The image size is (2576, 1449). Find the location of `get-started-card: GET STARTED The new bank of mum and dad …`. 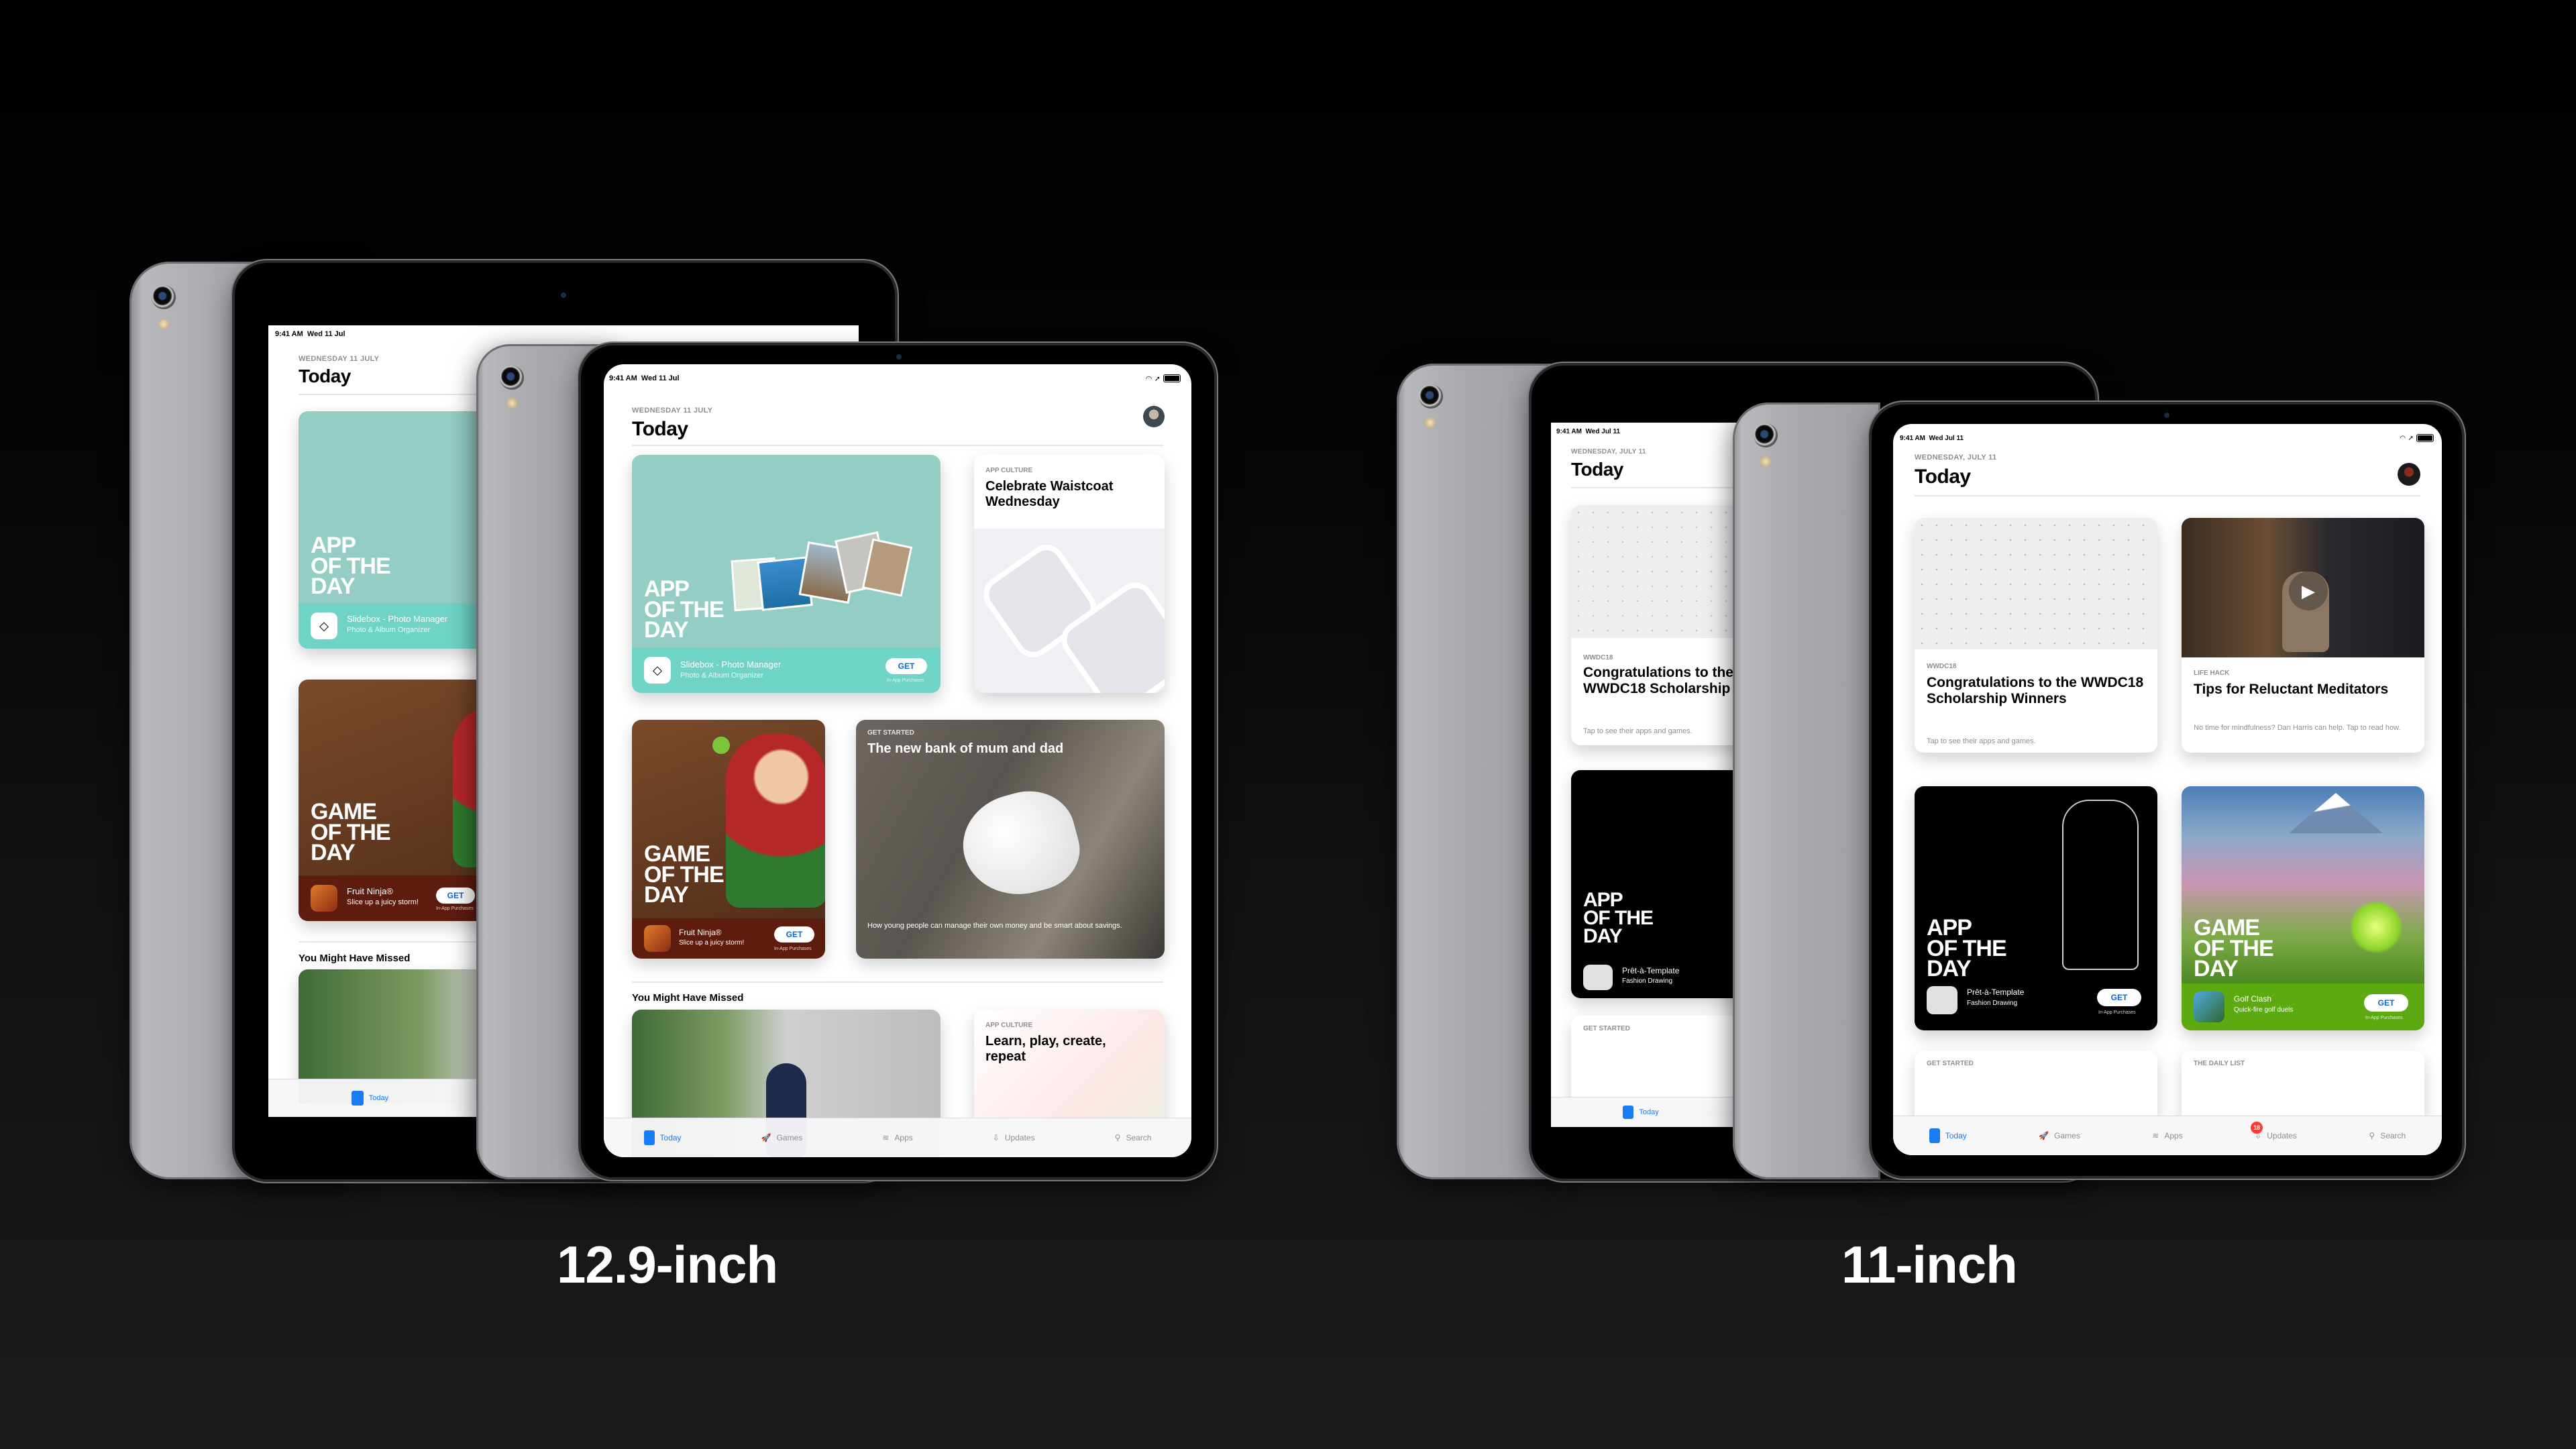

get-started-card: GET STARTED The new bank of mum and dad … is located at coordinates (1010, 839).